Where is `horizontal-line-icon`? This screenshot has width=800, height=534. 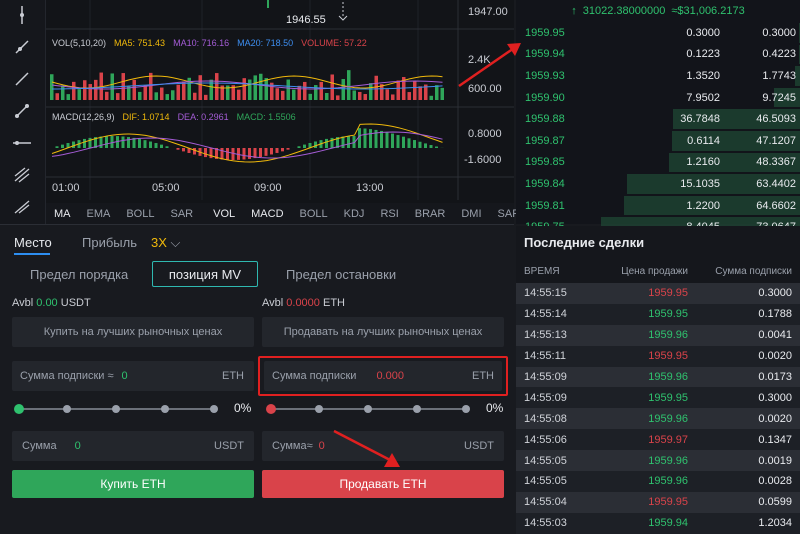
horizontal-line-icon is located at coordinates (22, 143).